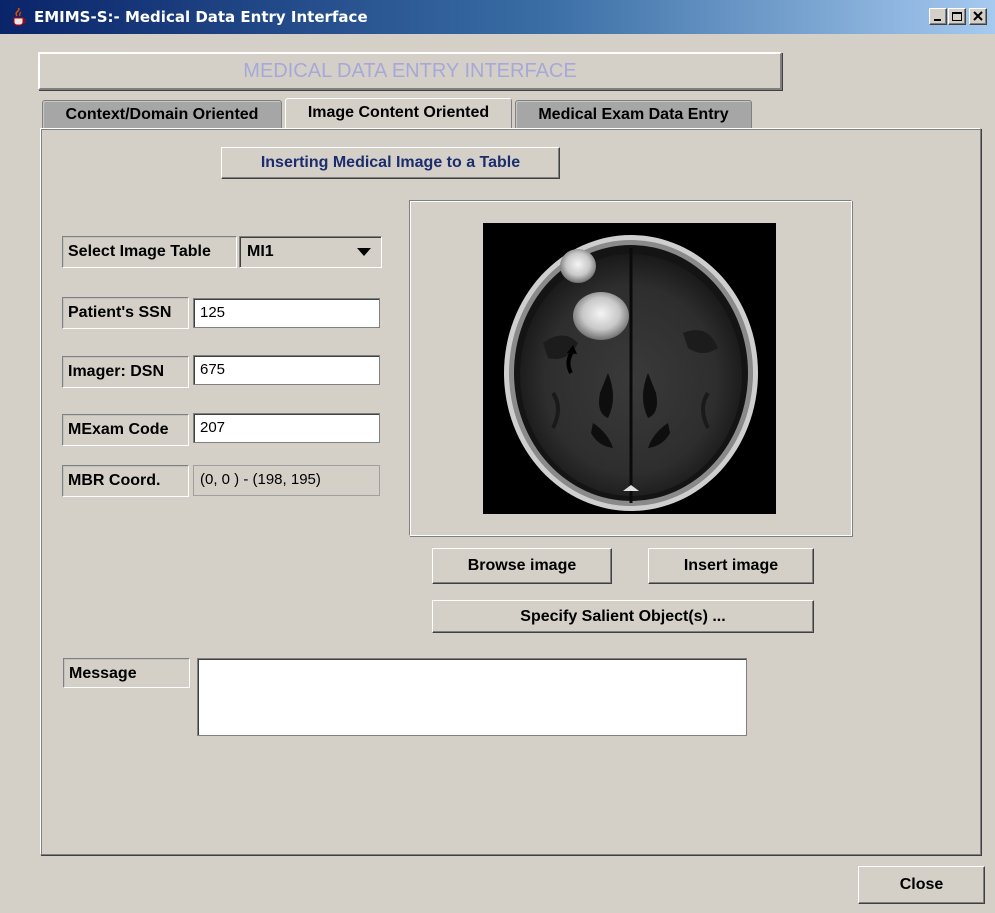 Image resolution: width=995 pixels, height=913 pixels. I want to click on image-table-select: MI1, so click(310, 252).